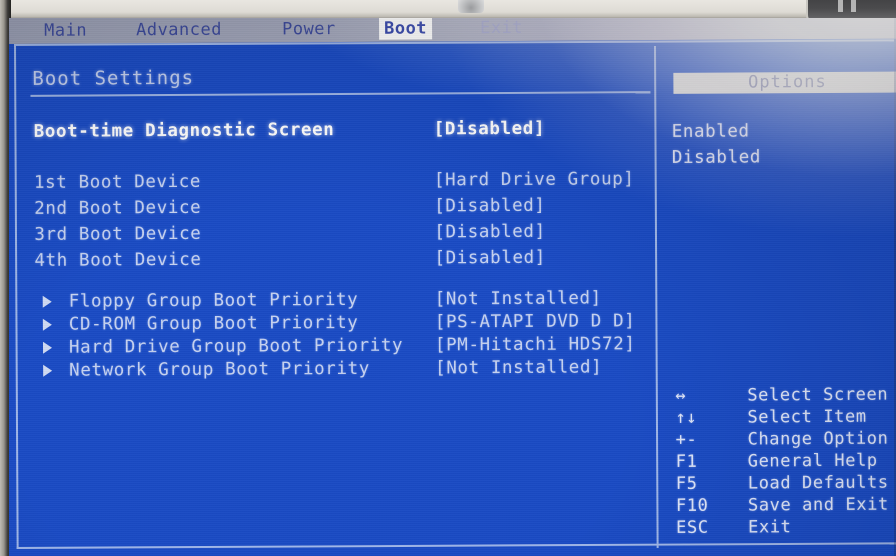  Describe the element at coordinates (818, 483) in the screenshot. I see `key-legend-label: Load Defaults` at that location.